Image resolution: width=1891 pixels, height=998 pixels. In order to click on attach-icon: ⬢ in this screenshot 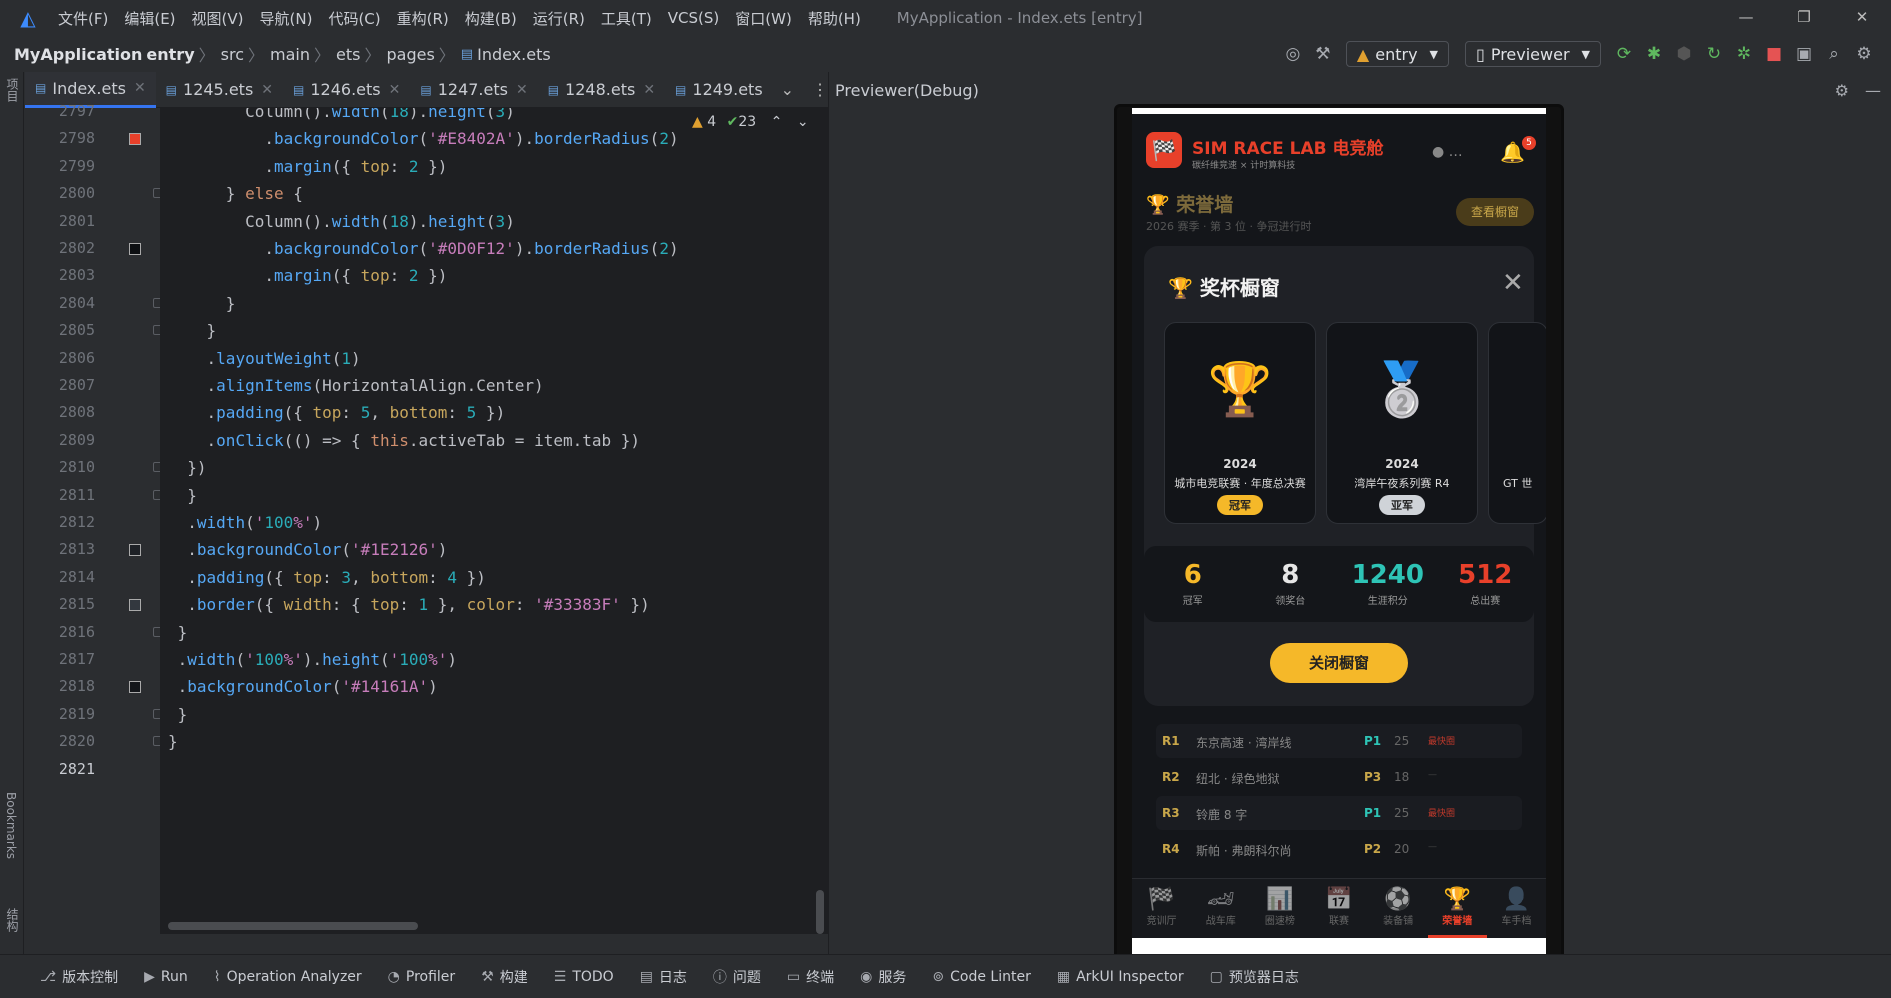, I will do `click(1684, 54)`.